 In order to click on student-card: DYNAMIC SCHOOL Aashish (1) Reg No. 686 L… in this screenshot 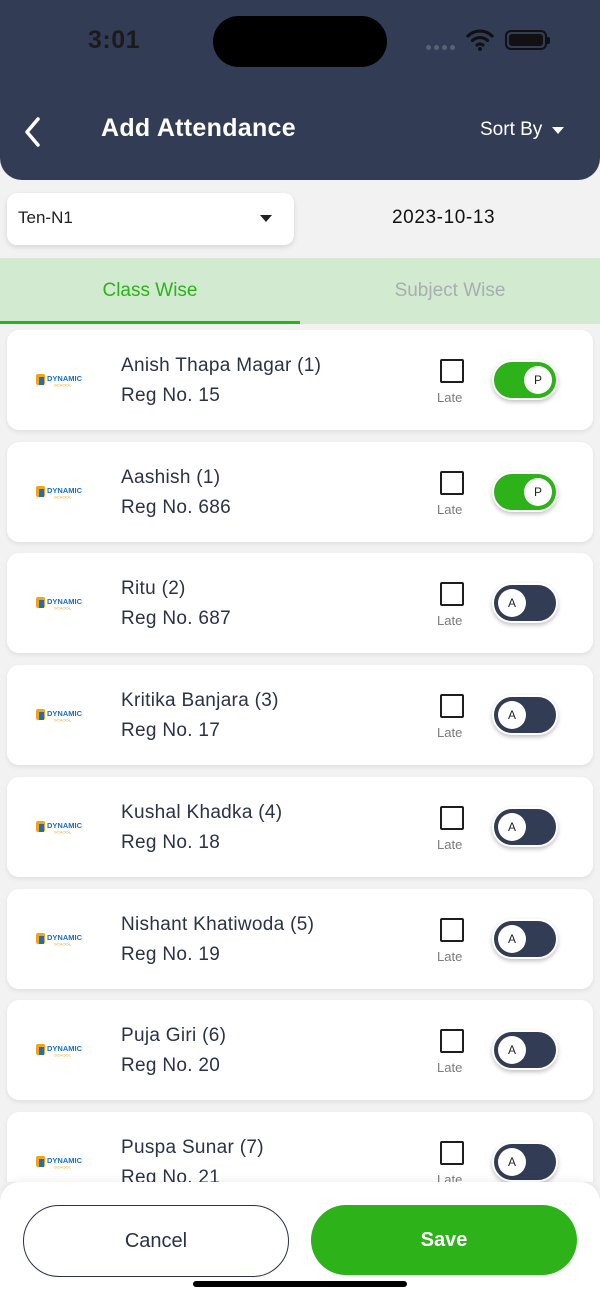, I will do `click(300, 491)`.